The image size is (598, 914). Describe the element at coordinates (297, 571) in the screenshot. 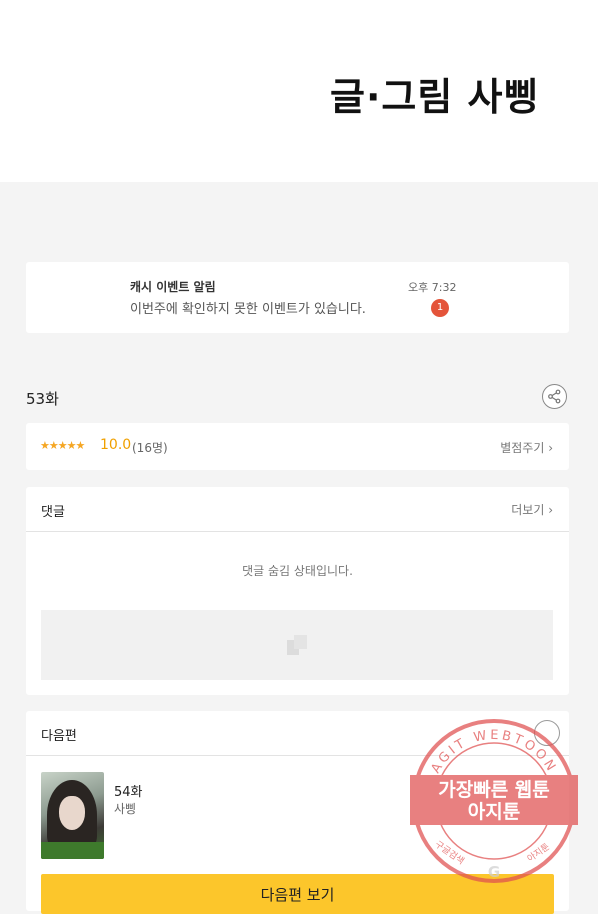

I see `comments-hidden-message: 댓글 숨김 상태입니다.` at that location.